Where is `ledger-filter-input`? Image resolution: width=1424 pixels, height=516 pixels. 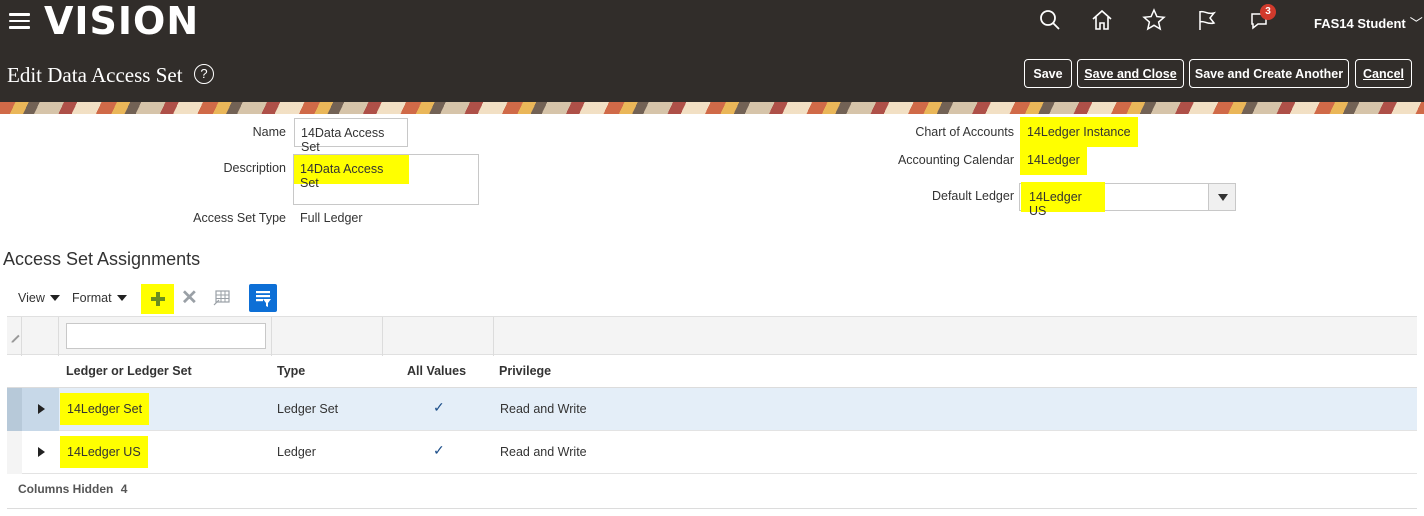 ledger-filter-input is located at coordinates (166, 336).